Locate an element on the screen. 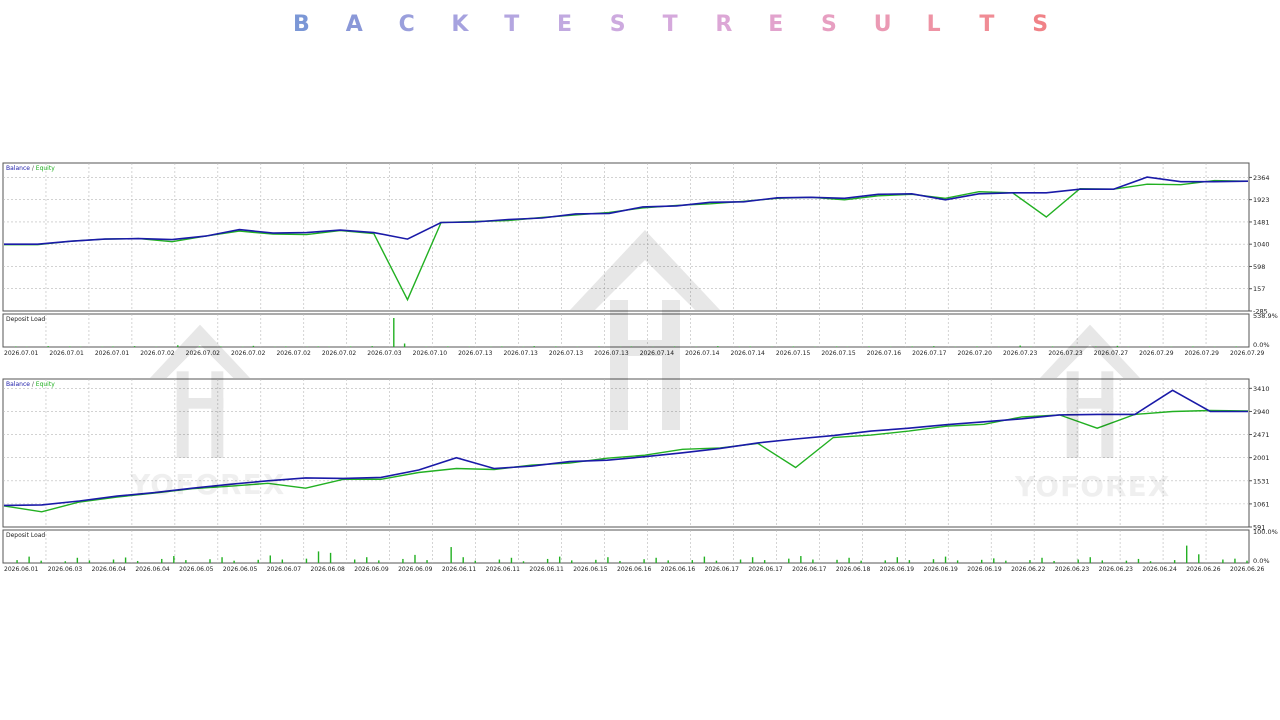 Image resolution: width=1280 pixels, height=720 pixels. x-tick-label: 2026.07.14 is located at coordinates (702, 353).